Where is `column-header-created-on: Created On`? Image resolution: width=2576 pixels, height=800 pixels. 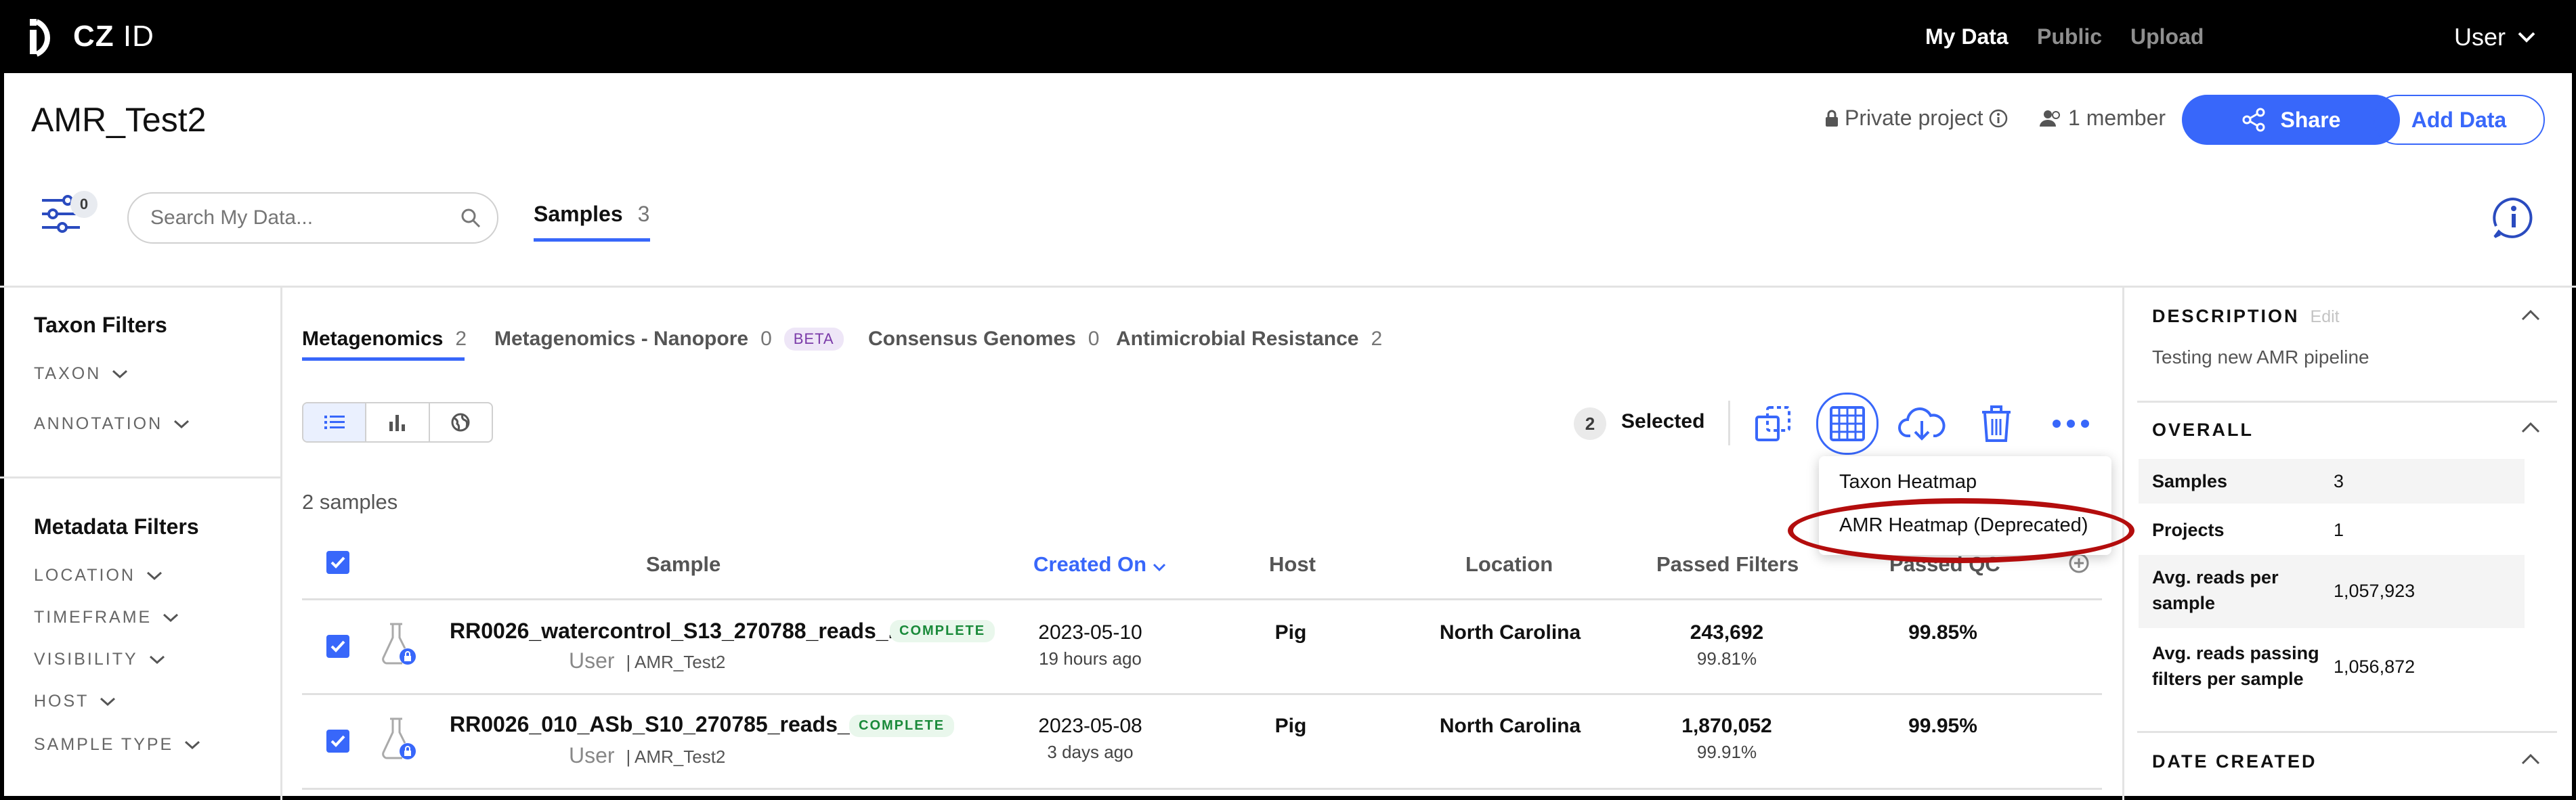 column-header-created-on: Created On is located at coordinates (1099, 564).